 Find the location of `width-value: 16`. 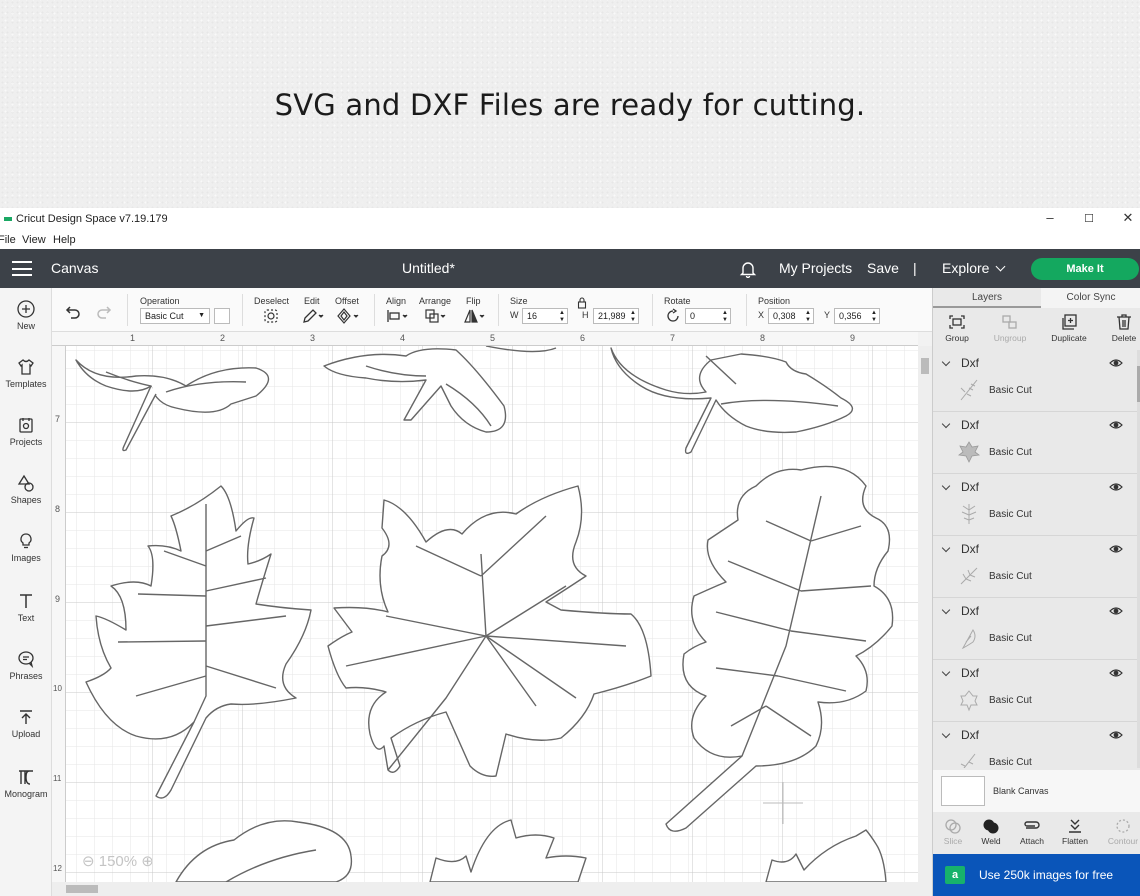

width-value: 16 is located at coordinates (532, 316).